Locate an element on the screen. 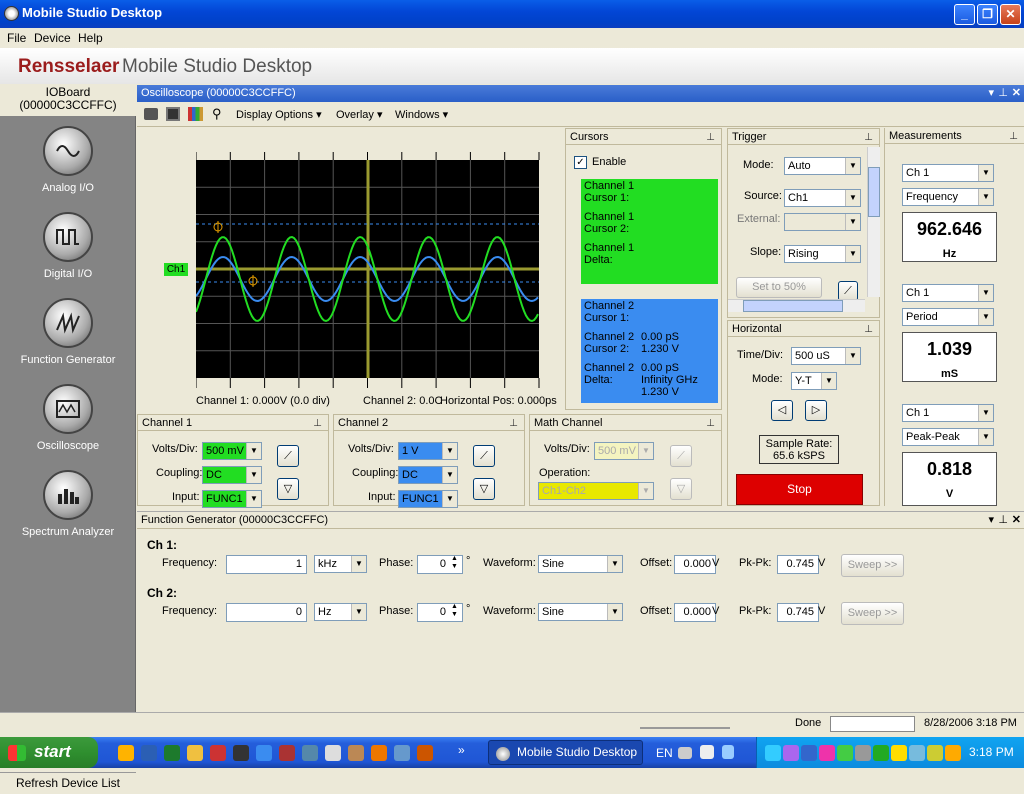 The width and height of the screenshot is (1024, 794). meas2-type-select: Period ▼ is located at coordinates (948, 317).